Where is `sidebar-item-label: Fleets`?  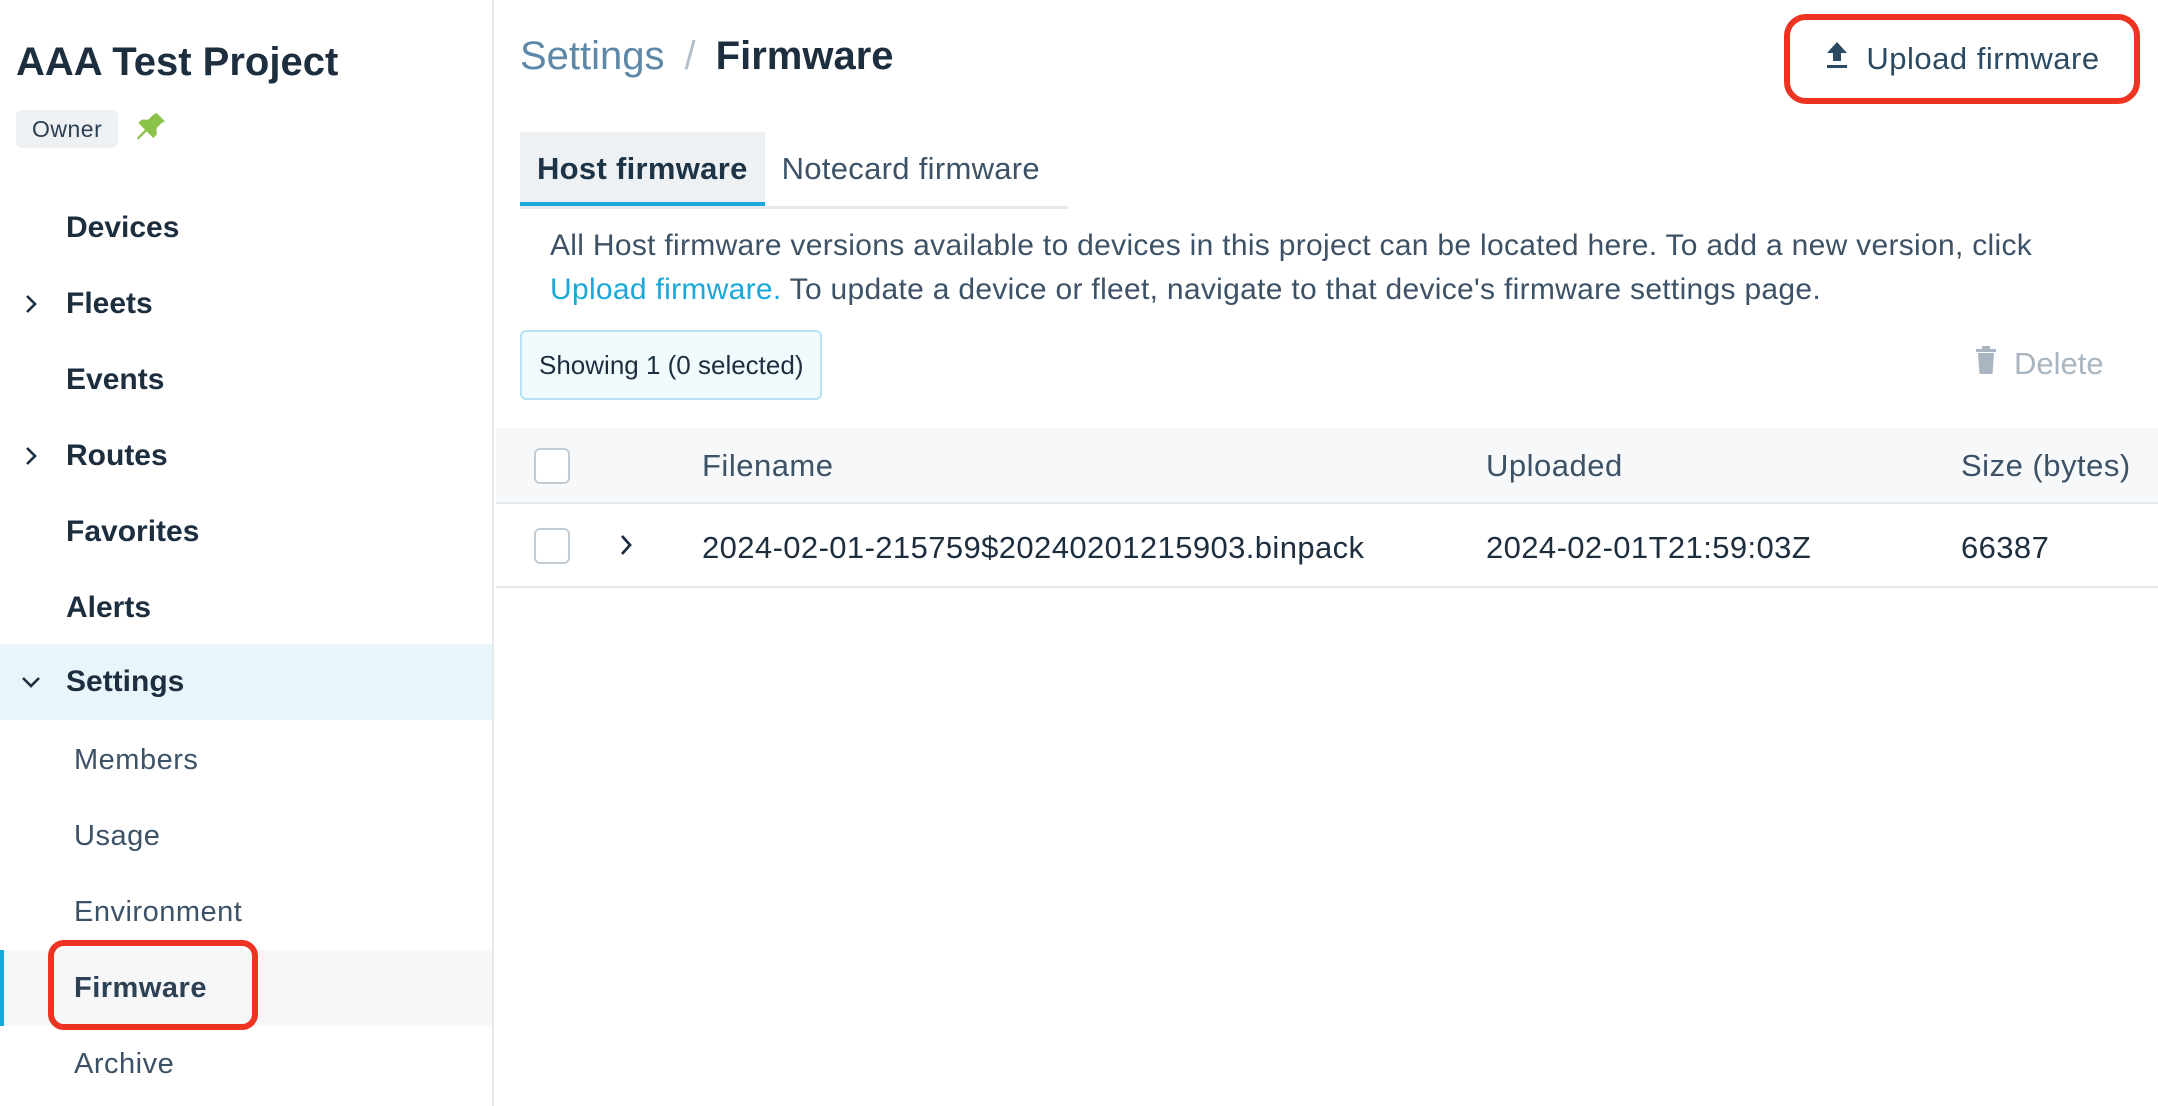
sidebar-item-label: Fleets is located at coordinates (109, 303).